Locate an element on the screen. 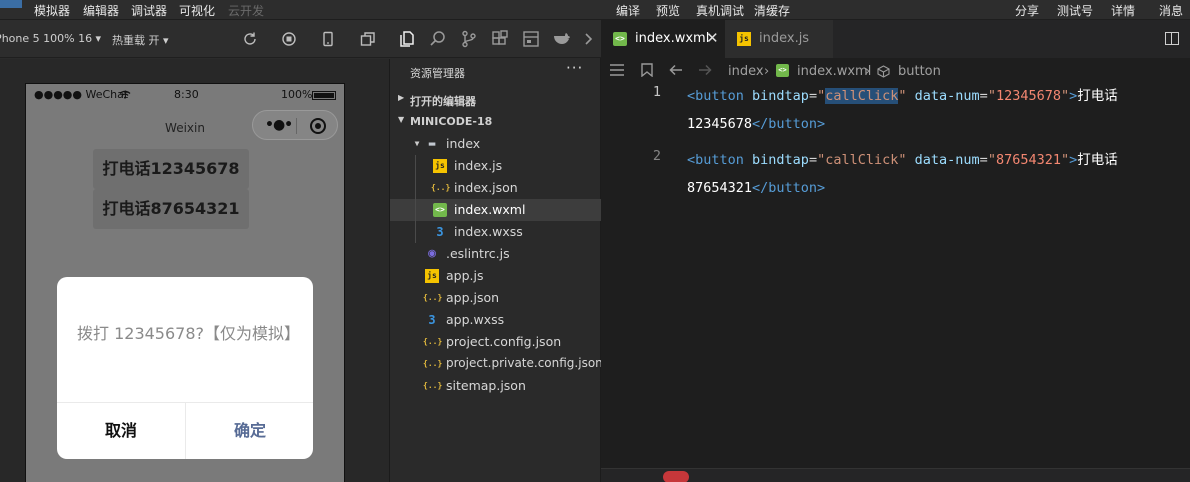  more-icon is located at coordinates (588, 39).